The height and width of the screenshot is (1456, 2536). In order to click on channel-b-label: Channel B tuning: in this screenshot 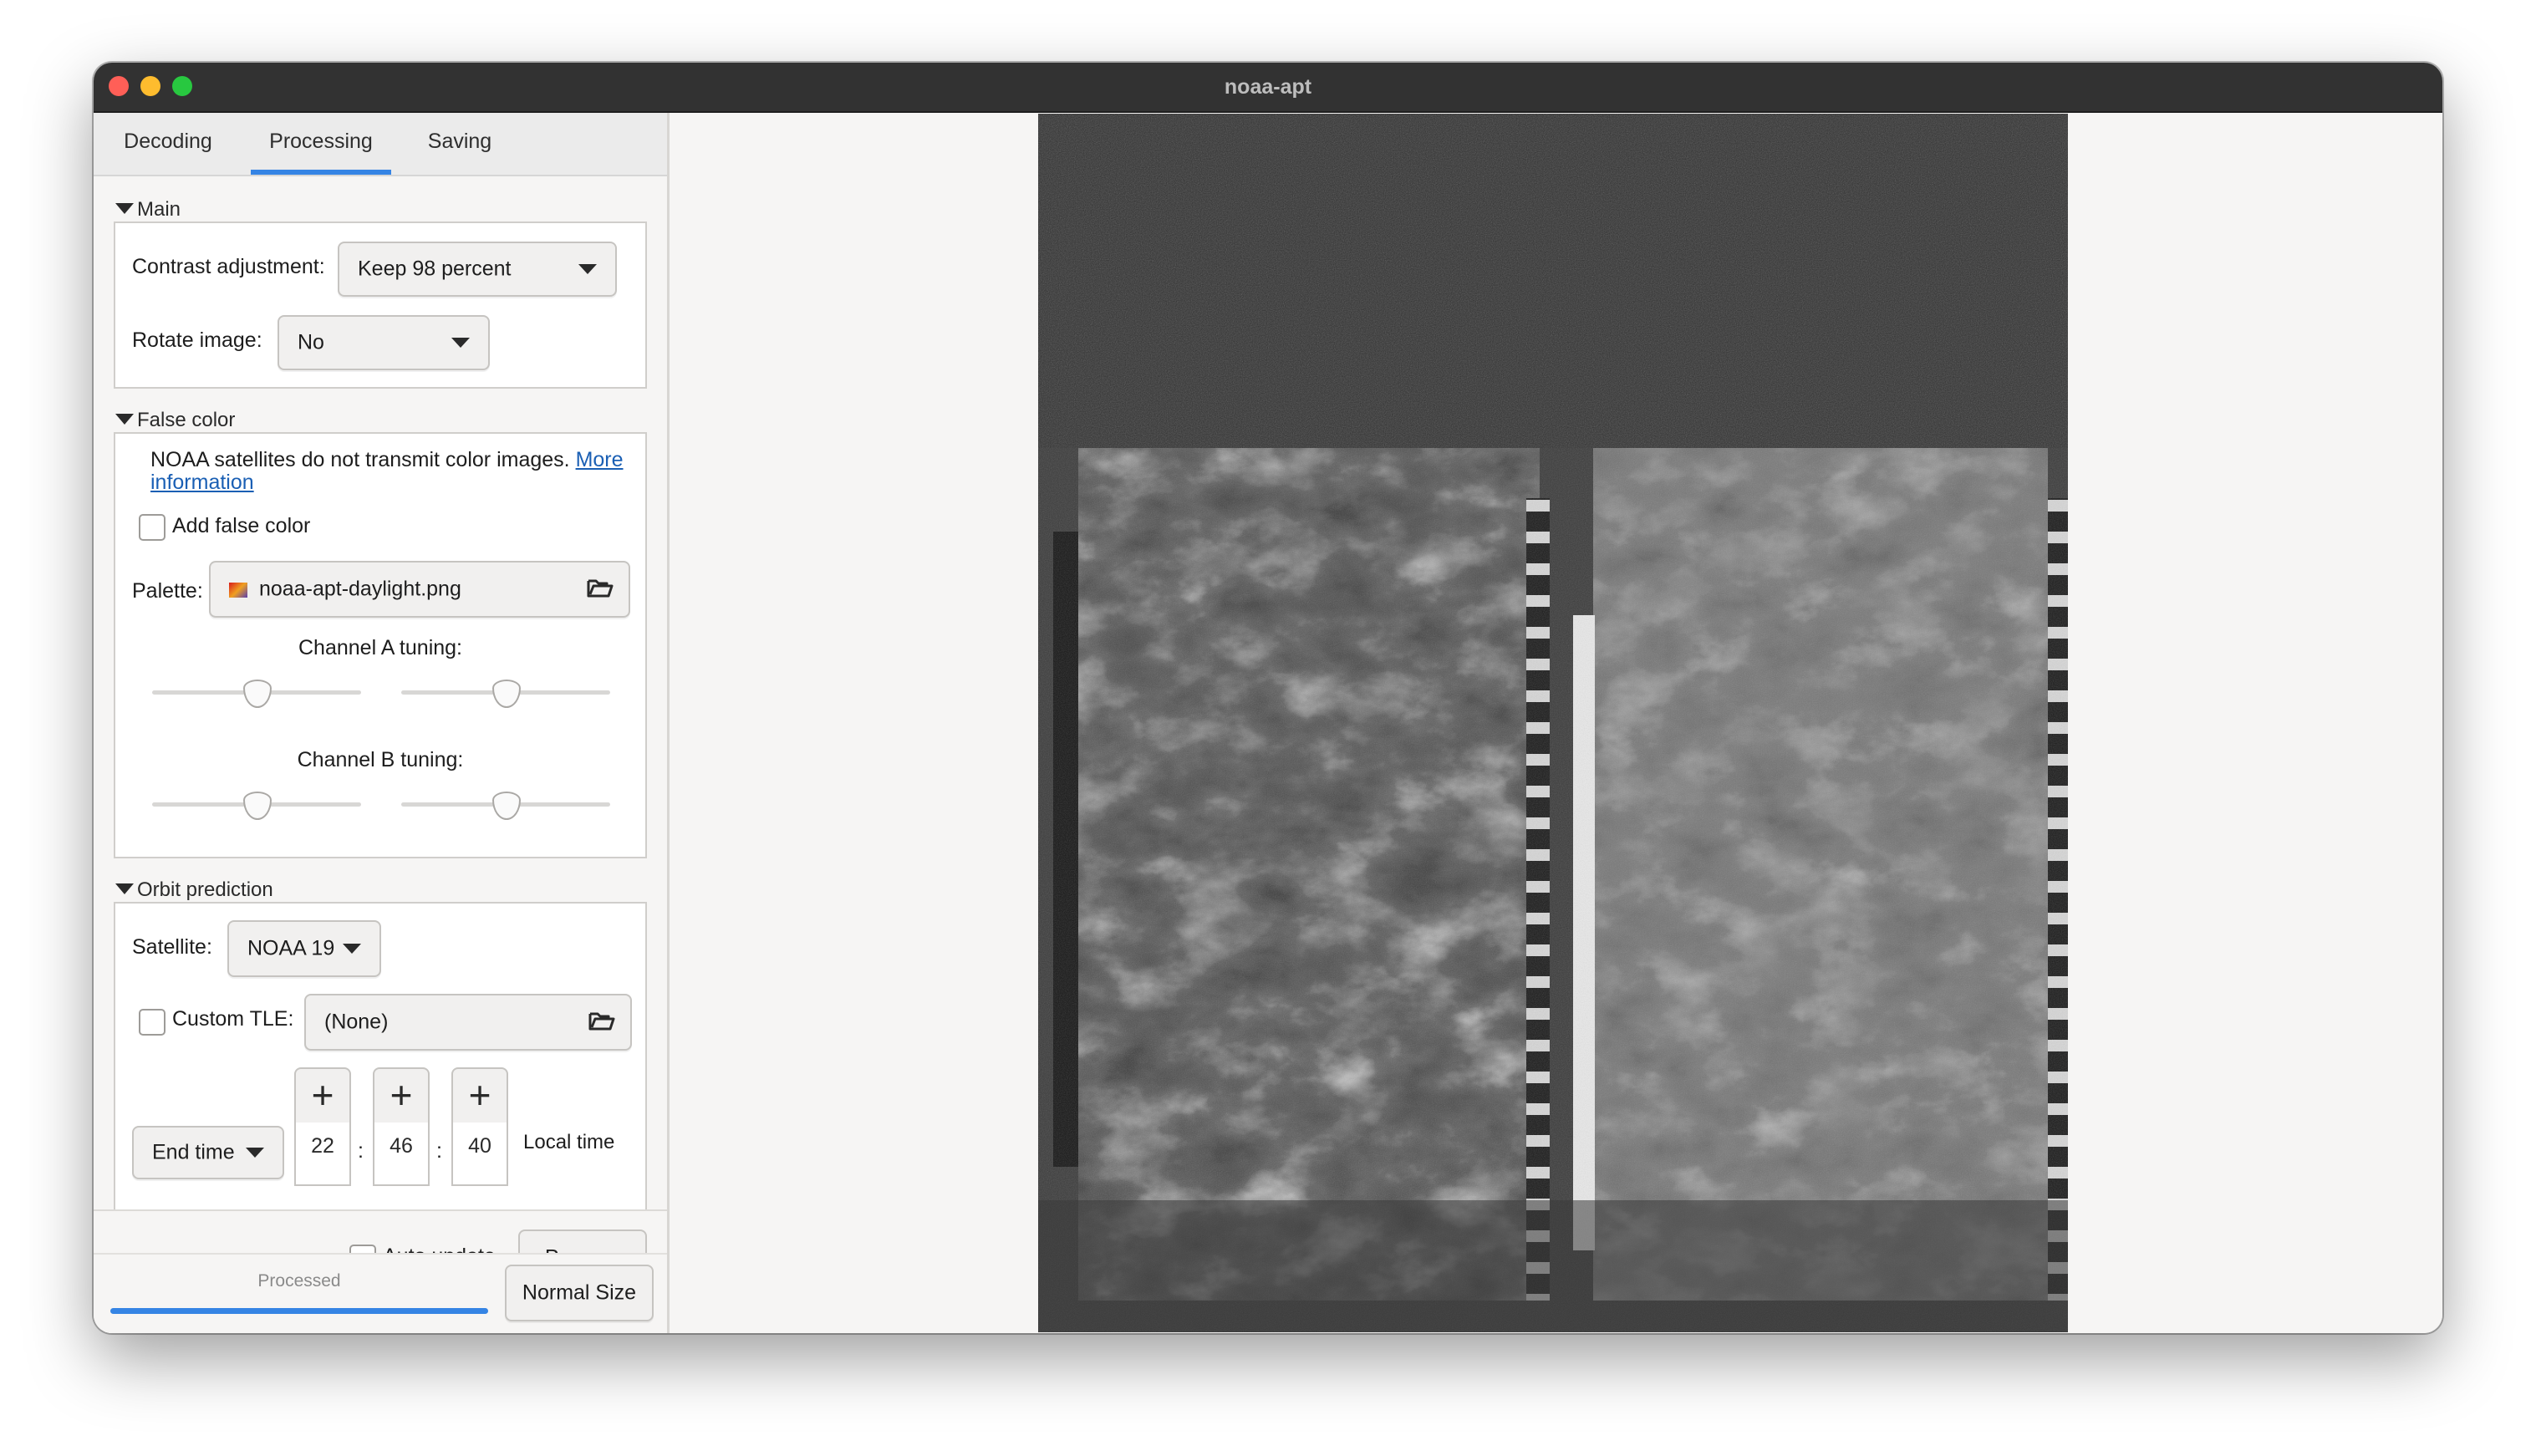, I will do `click(380, 759)`.